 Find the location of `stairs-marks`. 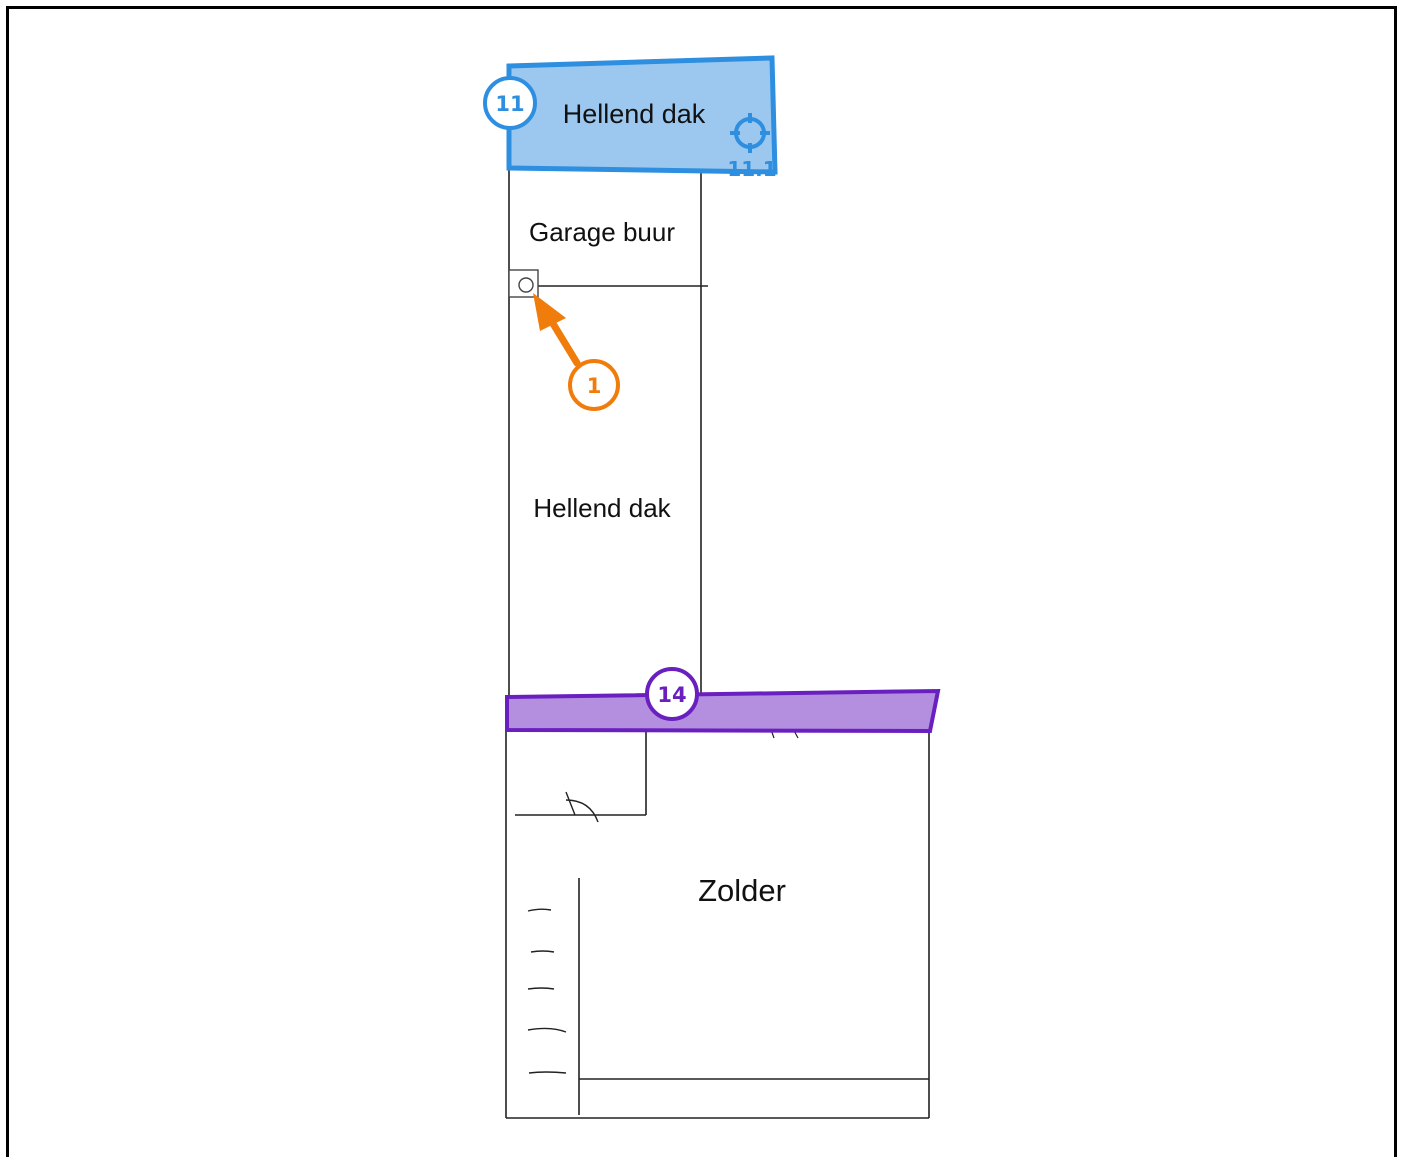

stairs-marks is located at coordinates (547, 991).